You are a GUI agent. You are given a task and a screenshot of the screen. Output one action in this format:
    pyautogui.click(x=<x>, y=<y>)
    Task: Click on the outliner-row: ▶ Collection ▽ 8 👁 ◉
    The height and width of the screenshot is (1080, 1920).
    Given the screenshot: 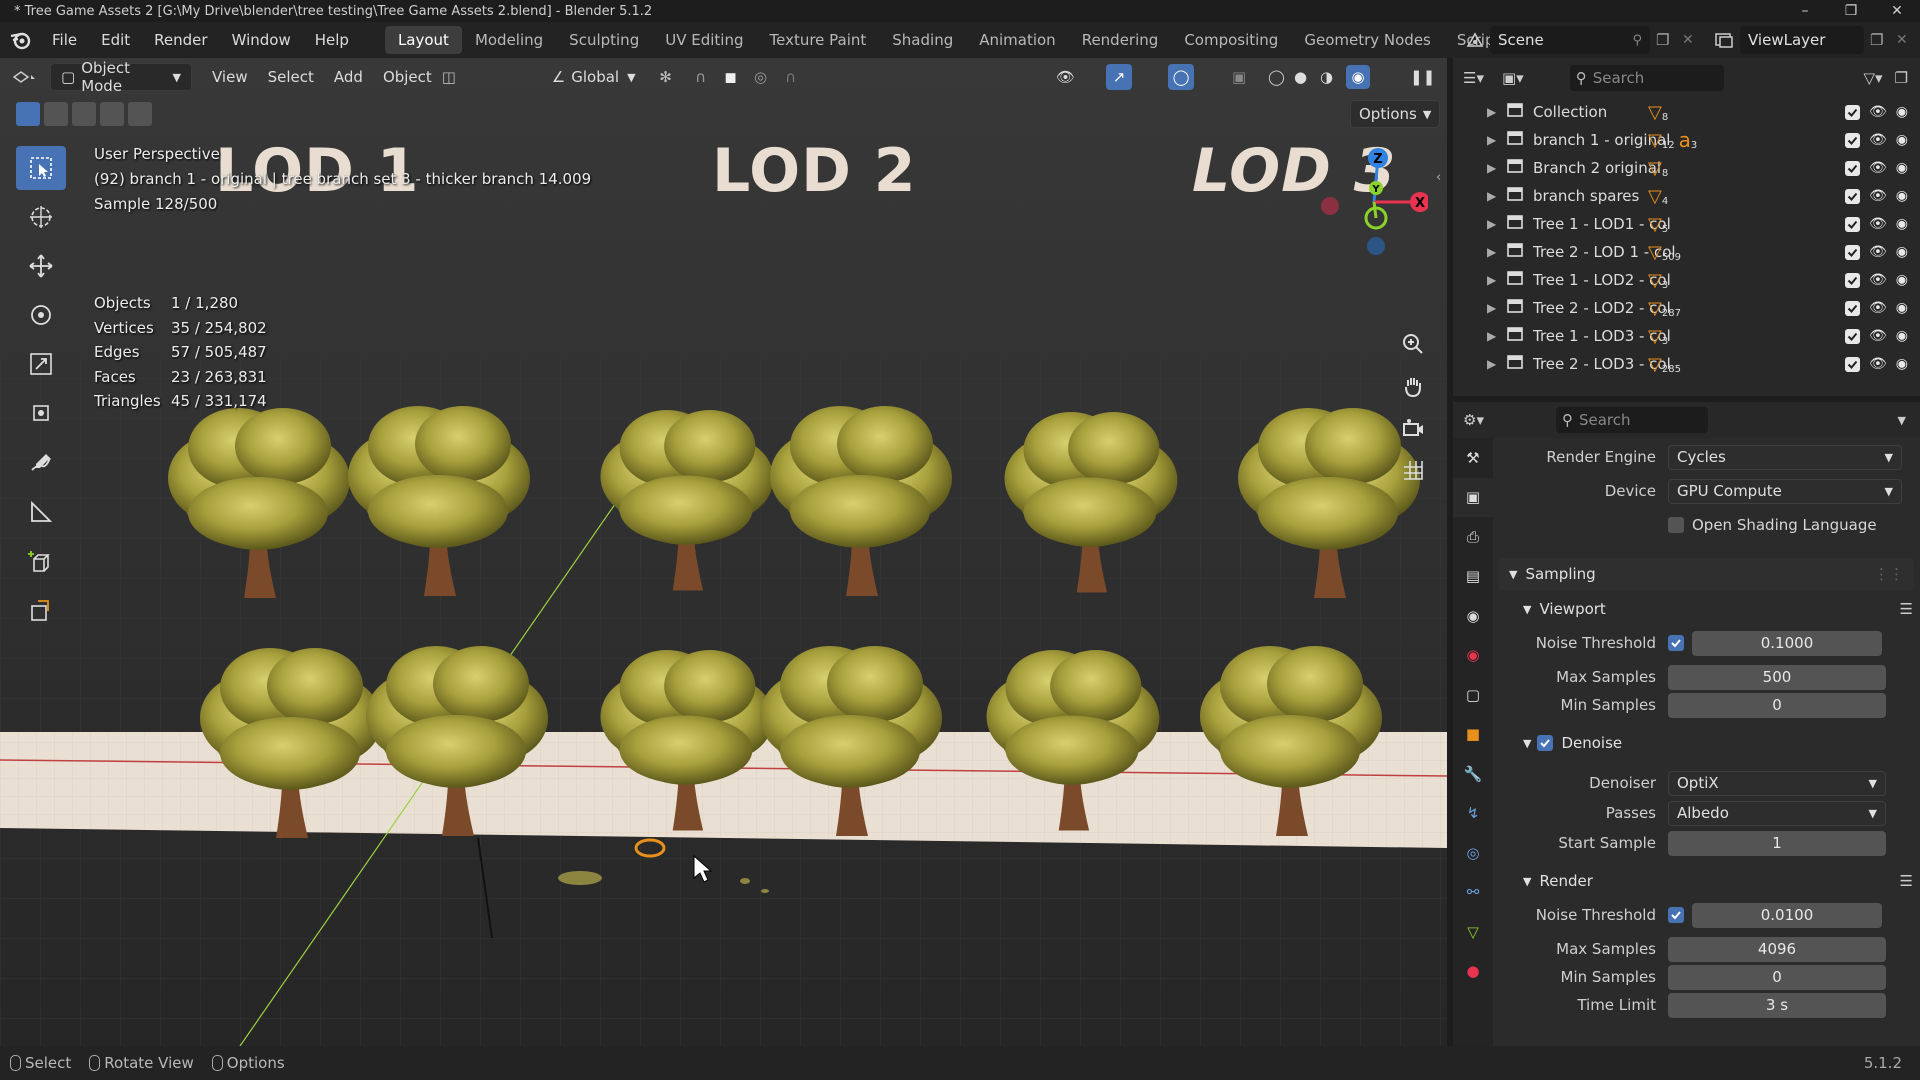 What is the action you would take?
    pyautogui.click(x=1686, y=112)
    